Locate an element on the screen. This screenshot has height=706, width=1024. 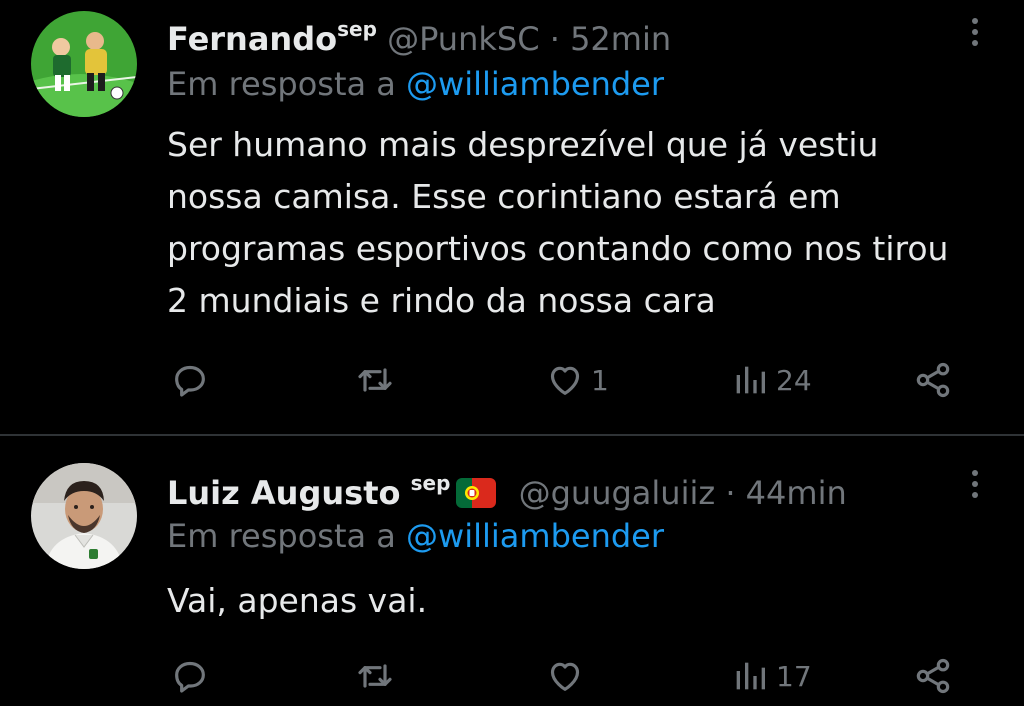
timestamp: 52min is located at coordinates (620, 39).